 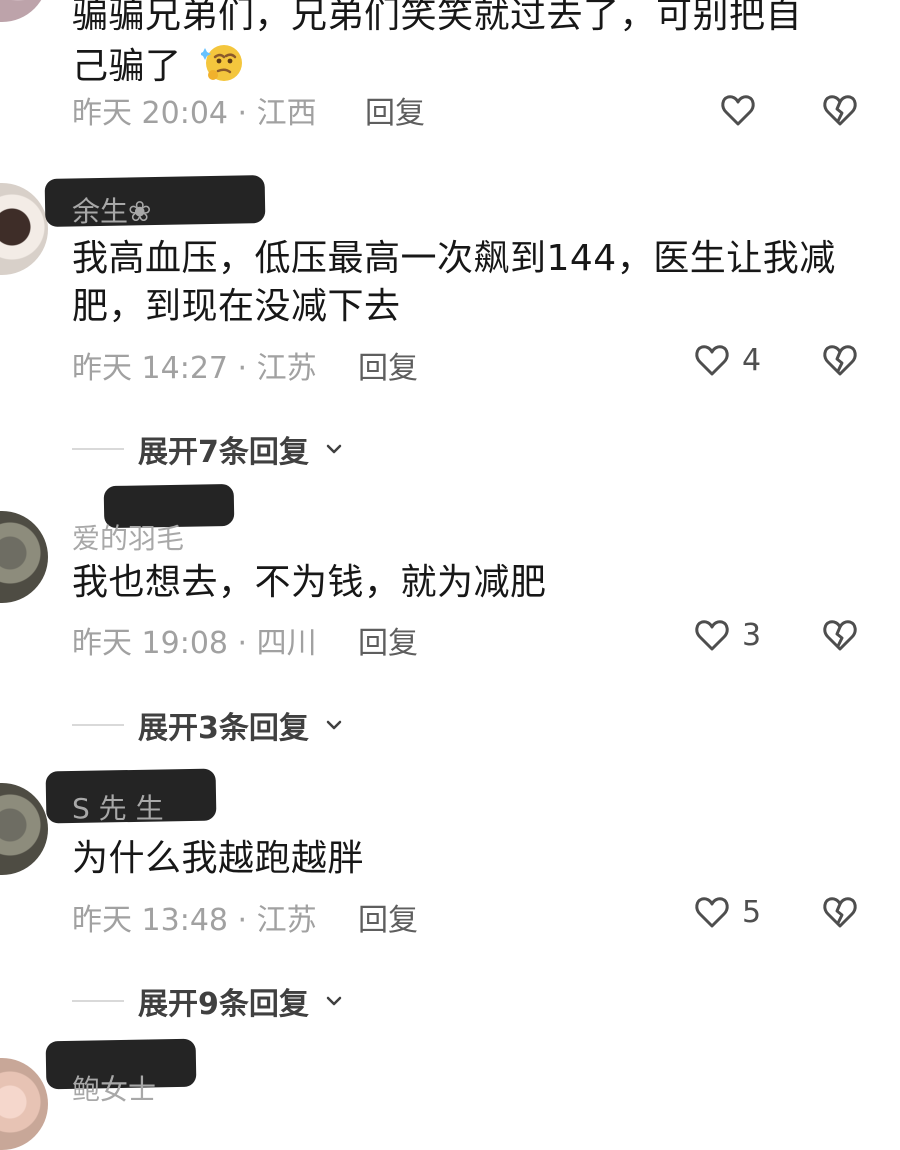 I want to click on thinking-face-icon, so click(x=222, y=63).